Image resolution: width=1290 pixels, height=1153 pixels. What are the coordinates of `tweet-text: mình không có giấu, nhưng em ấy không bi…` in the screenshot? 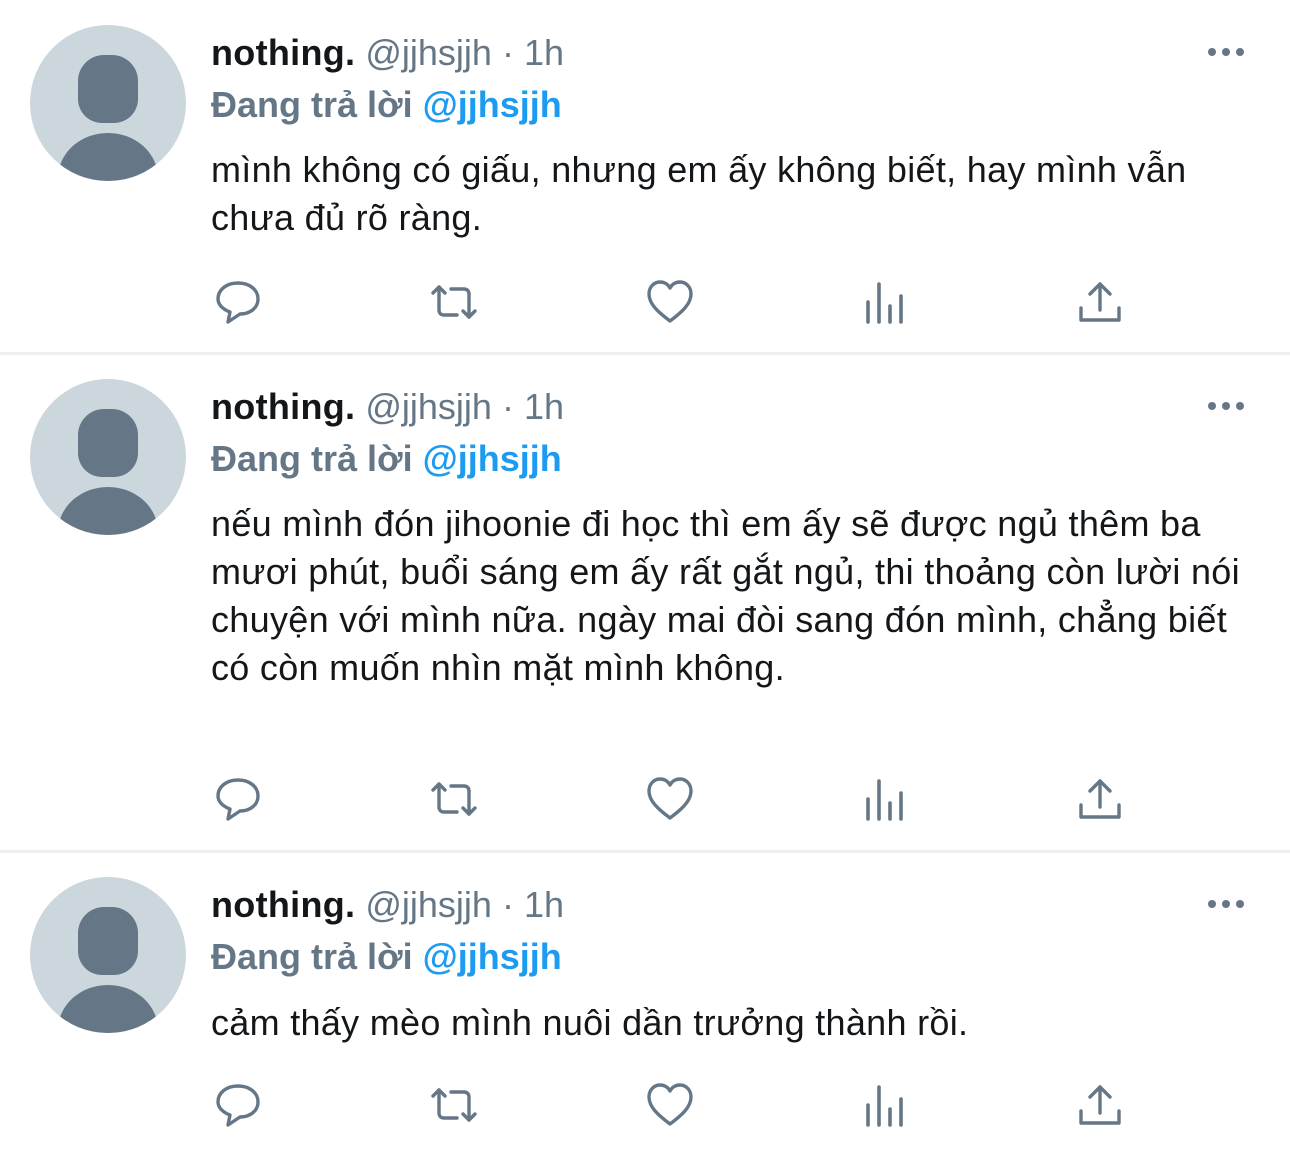 It's located at (699, 193).